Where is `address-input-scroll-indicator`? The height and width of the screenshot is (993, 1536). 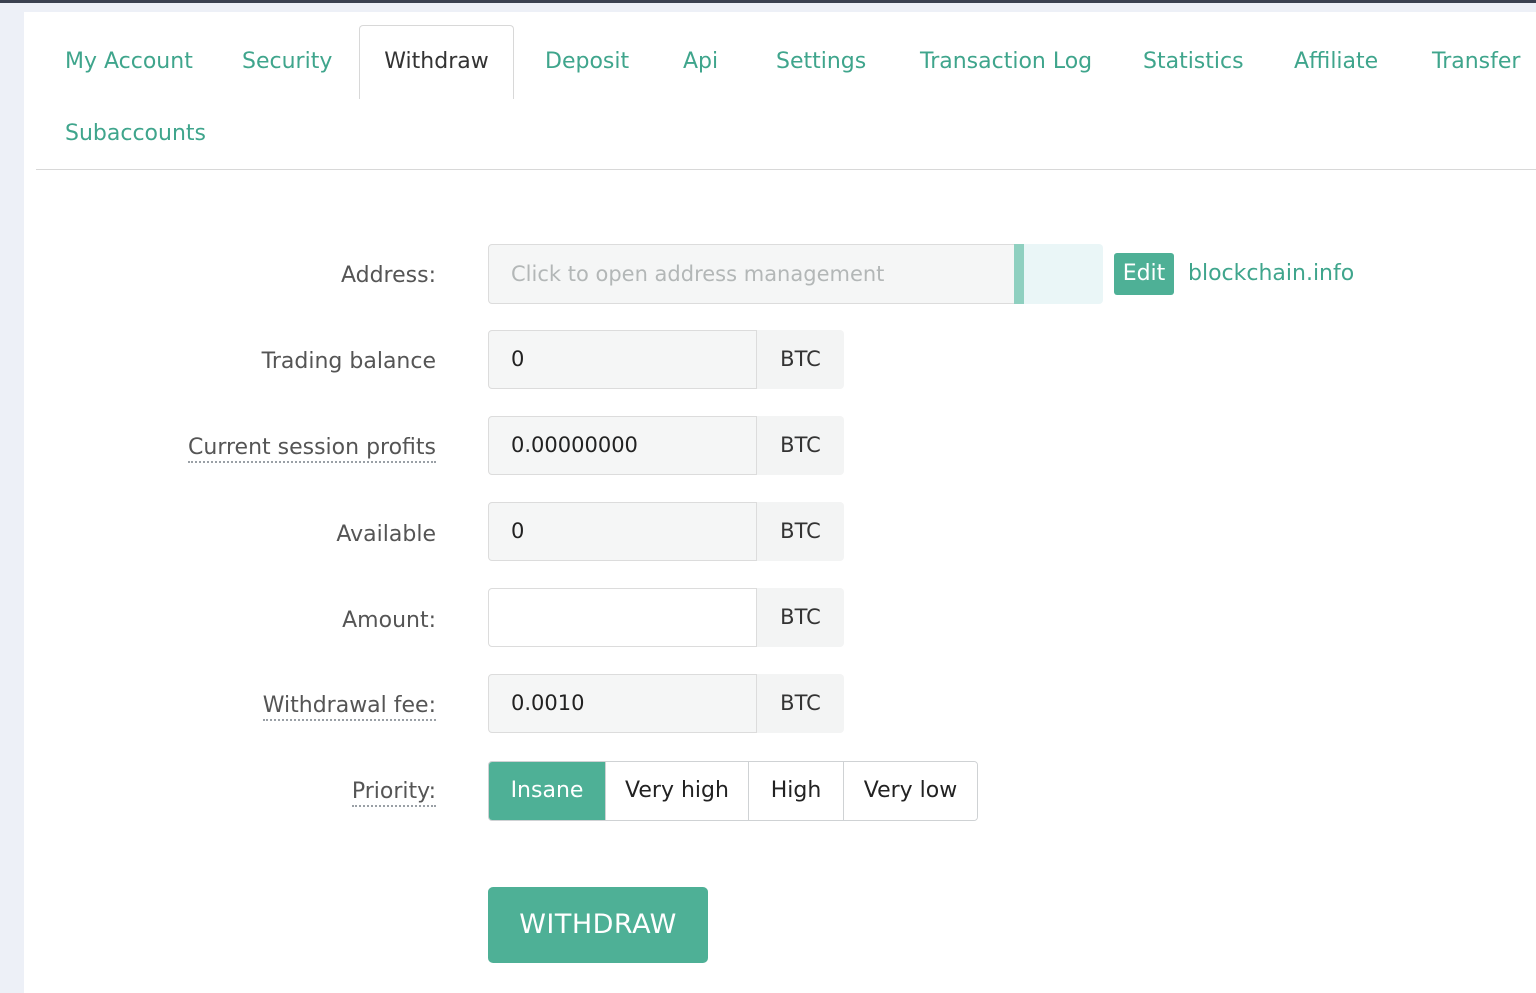
address-input-scroll-indicator is located at coordinates (1019, 274).